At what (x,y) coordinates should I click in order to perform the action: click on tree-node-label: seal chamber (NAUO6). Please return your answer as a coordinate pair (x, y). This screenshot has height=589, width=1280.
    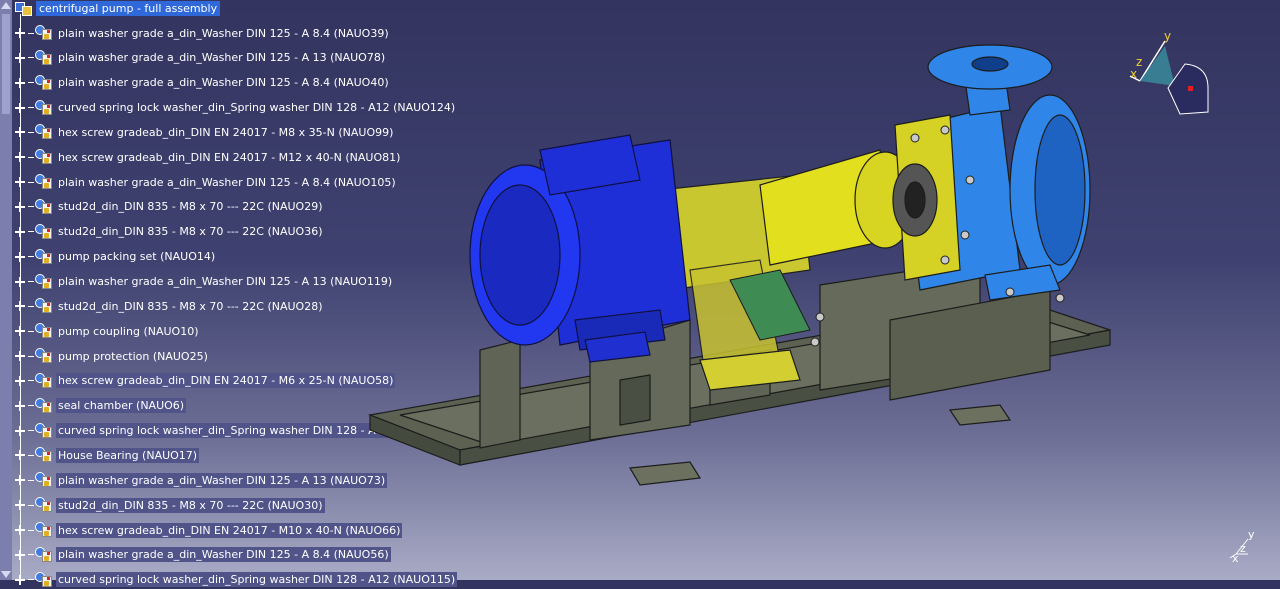
    Looking at the image, I should click on (121, 406).